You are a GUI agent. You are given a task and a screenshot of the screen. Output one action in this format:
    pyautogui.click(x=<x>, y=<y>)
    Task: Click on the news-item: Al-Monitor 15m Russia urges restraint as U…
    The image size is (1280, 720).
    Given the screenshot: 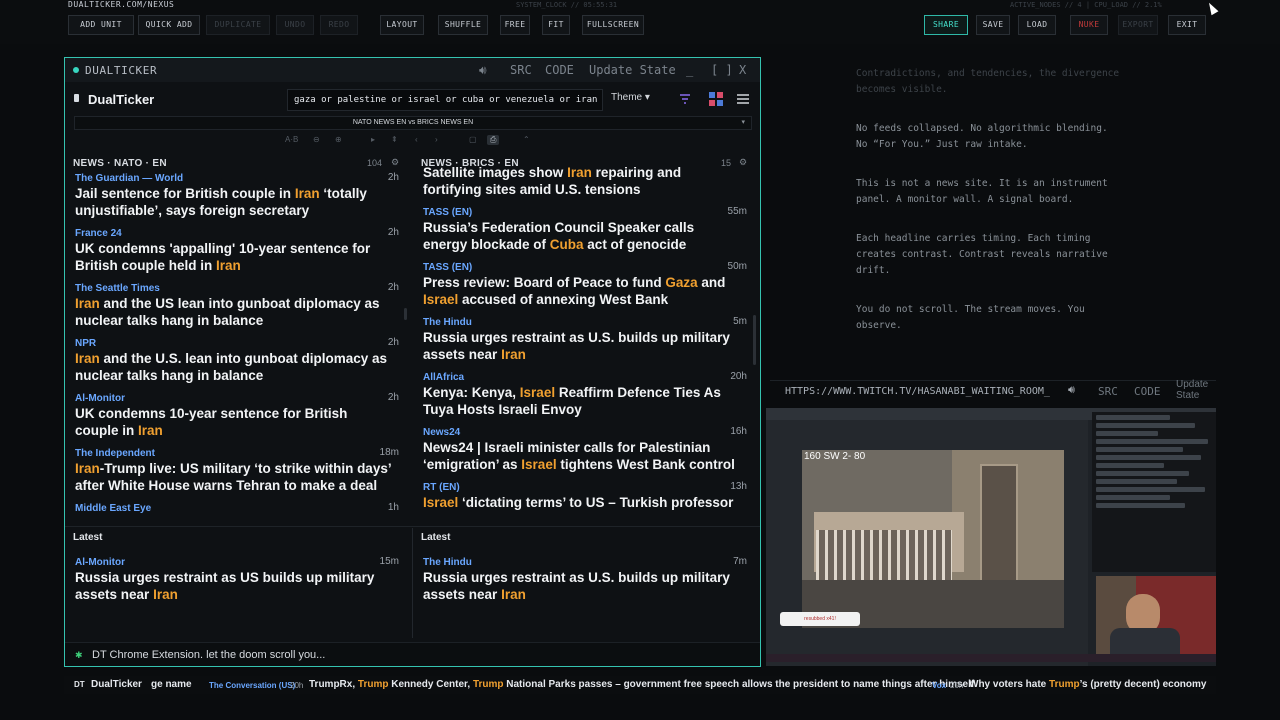 What is the action you would take?
    pyautogui.click(x=238, y=579)
    